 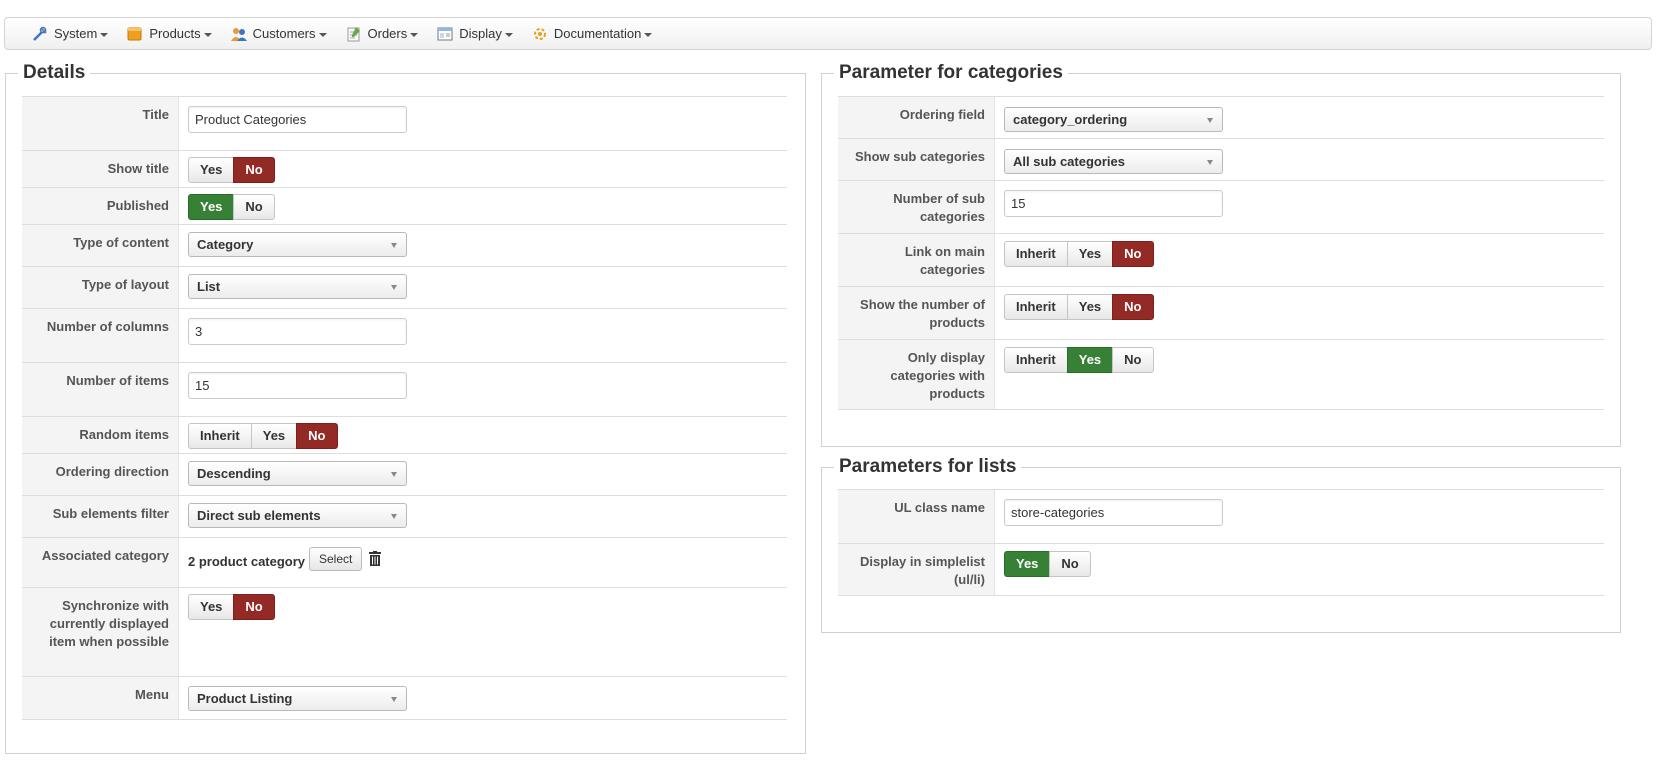 I want to click on field-label: Show title, so click(x=100, y=169).